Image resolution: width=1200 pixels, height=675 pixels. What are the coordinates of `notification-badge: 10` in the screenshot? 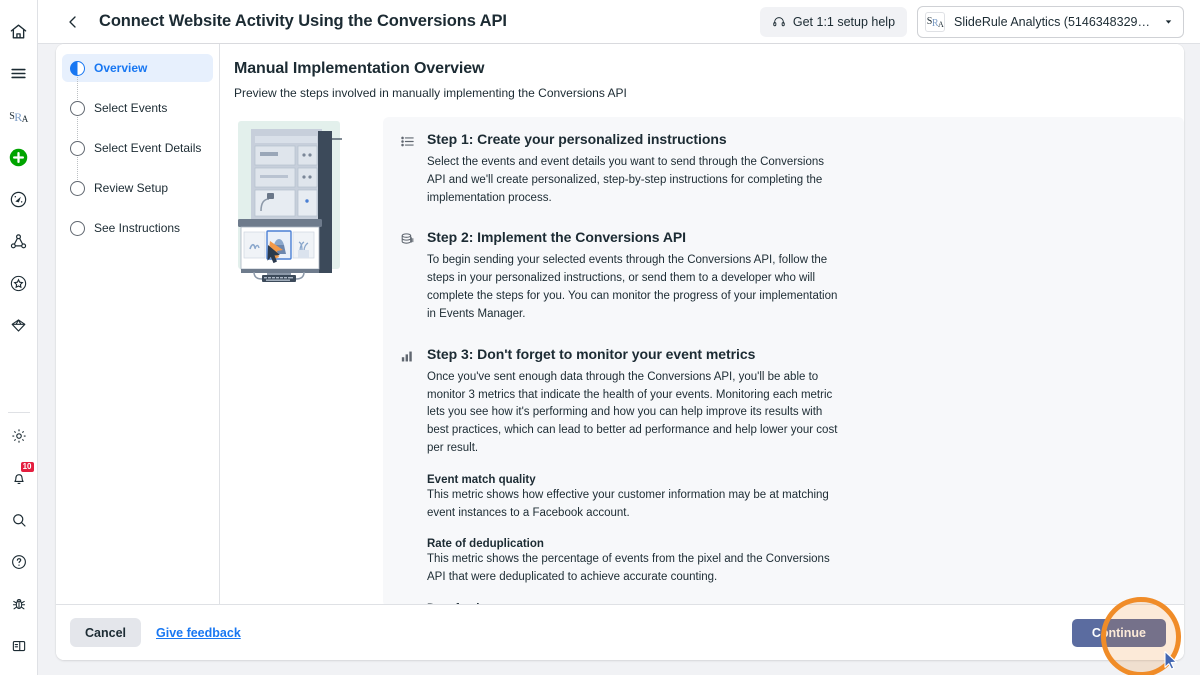 It's located at (27, 467).